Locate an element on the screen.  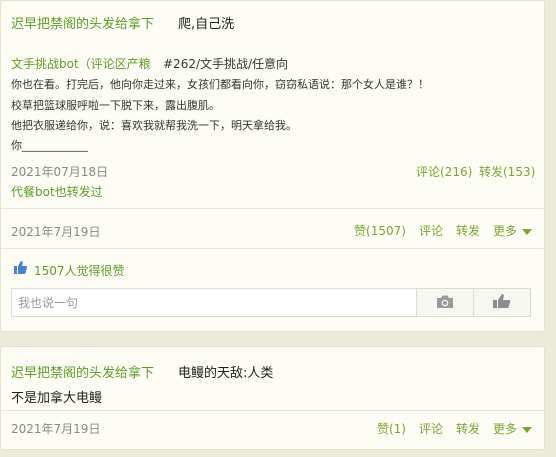
repost-date: 2021年07月18日 is located at coordinates (59, 171).